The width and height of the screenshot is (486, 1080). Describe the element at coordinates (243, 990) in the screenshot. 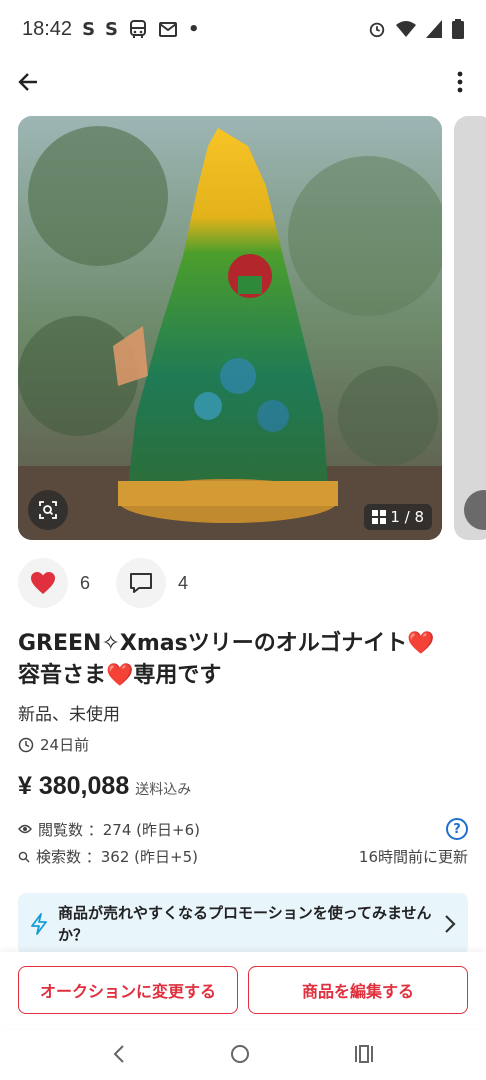

I see `bottom-action-bar: オークションに変更する 商品を編集する` at that location.